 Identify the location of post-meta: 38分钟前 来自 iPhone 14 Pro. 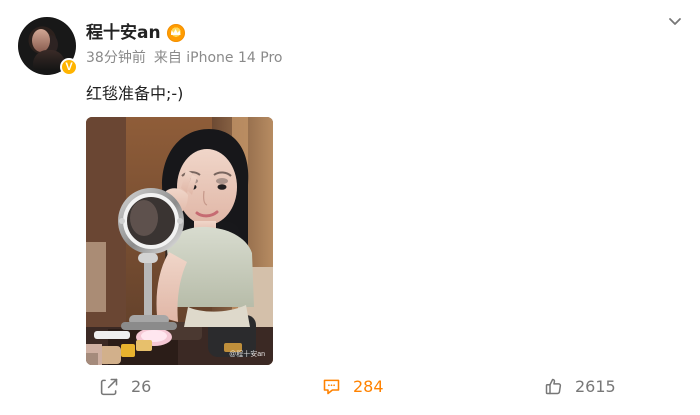
(184, 58).